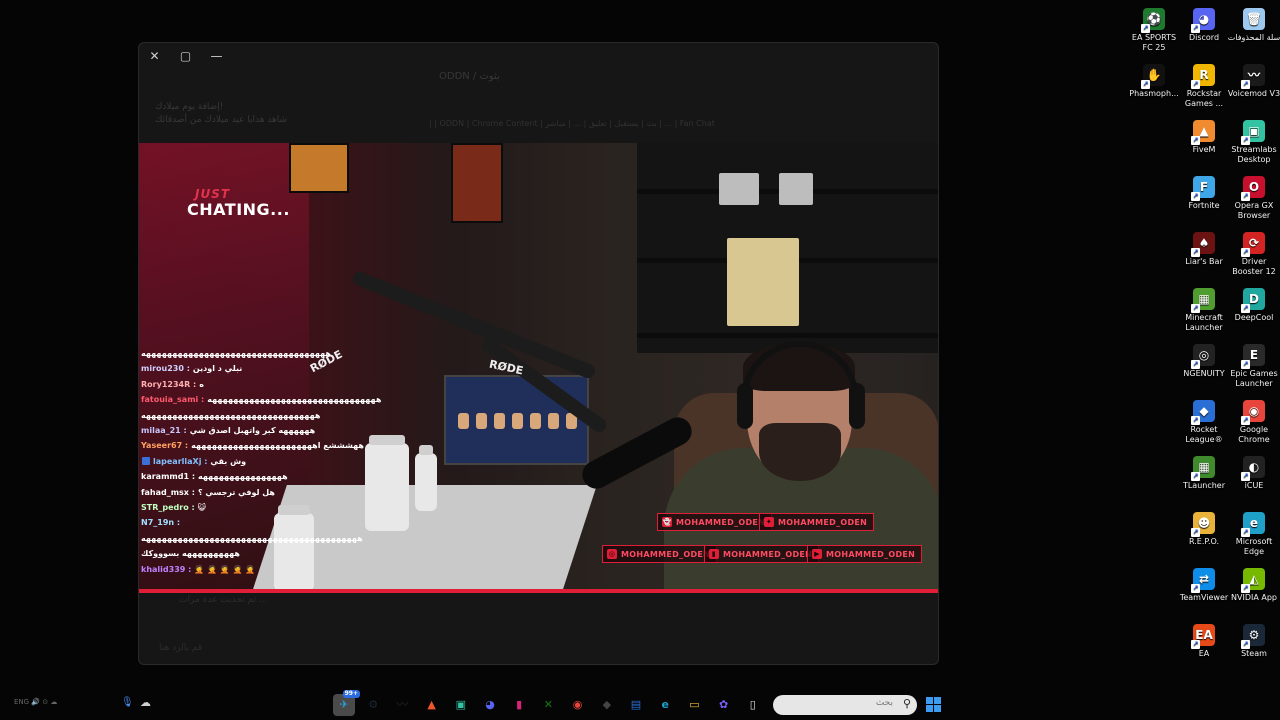 This screenshot has width=1280, height=720. What do you see at coordinates (1204, 485) in the screenshot?
I see `desktop-icon-label: TLauncher` at bounding box center [1204, 485].